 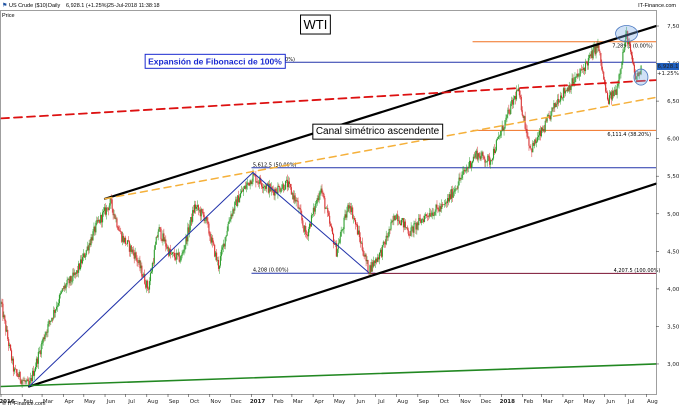 What do you see at coordinates (215, 61) in the screenshot?
I see `fib-callout-text: Expansión de Fibonacci de 100%` at bounding box center [215, 61].